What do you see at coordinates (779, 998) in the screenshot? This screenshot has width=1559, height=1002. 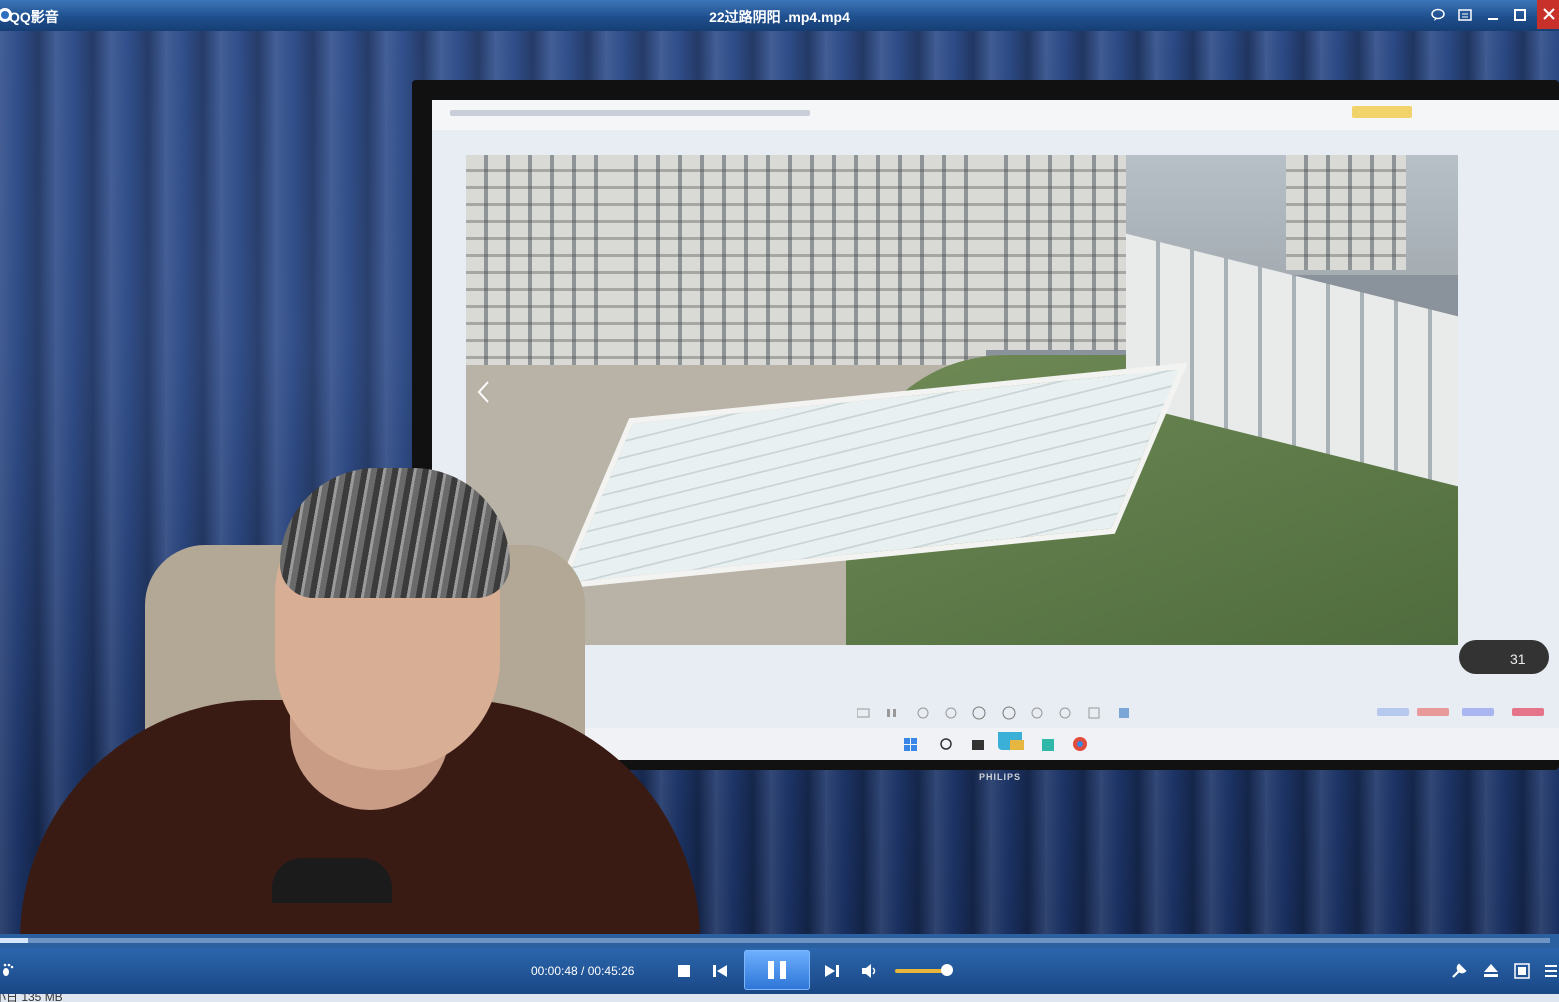 I see `status-bar: 小日 135 MB` at bounding box center [779, 998].